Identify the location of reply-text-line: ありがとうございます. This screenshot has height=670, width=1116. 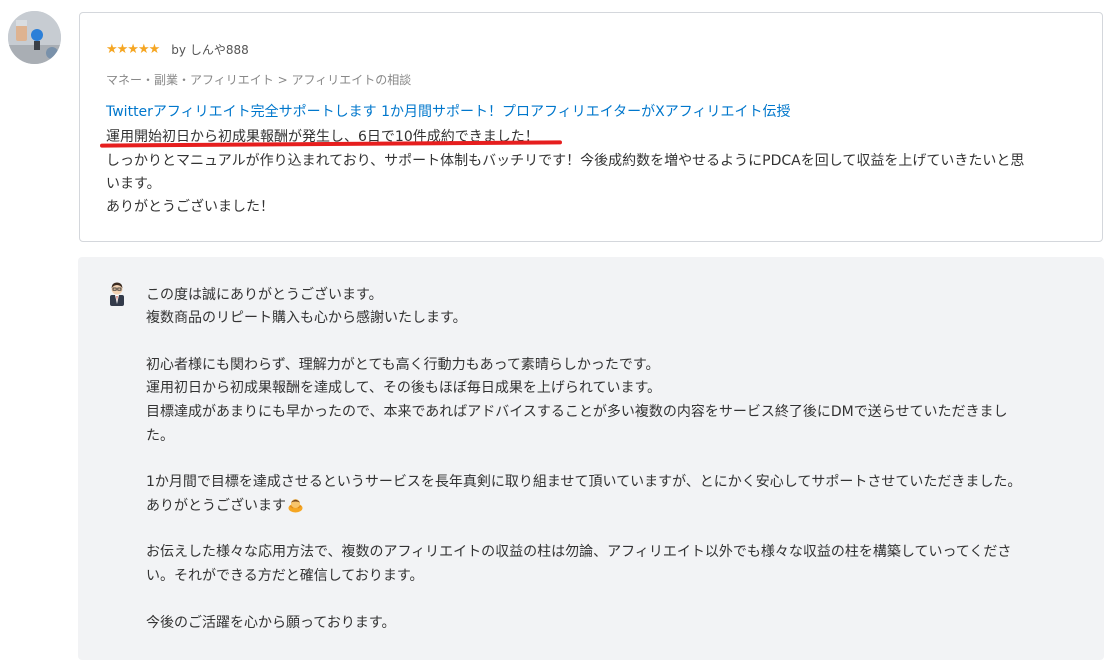
(216, 506).